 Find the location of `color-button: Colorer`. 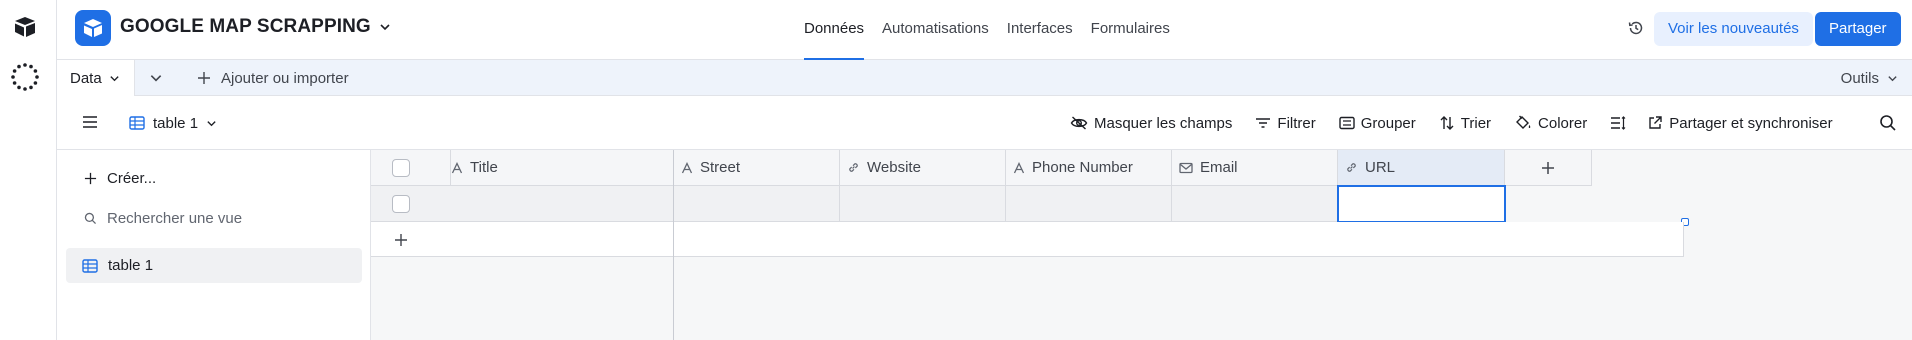

color-button: Colorer is located at coordinates (1550, 123).